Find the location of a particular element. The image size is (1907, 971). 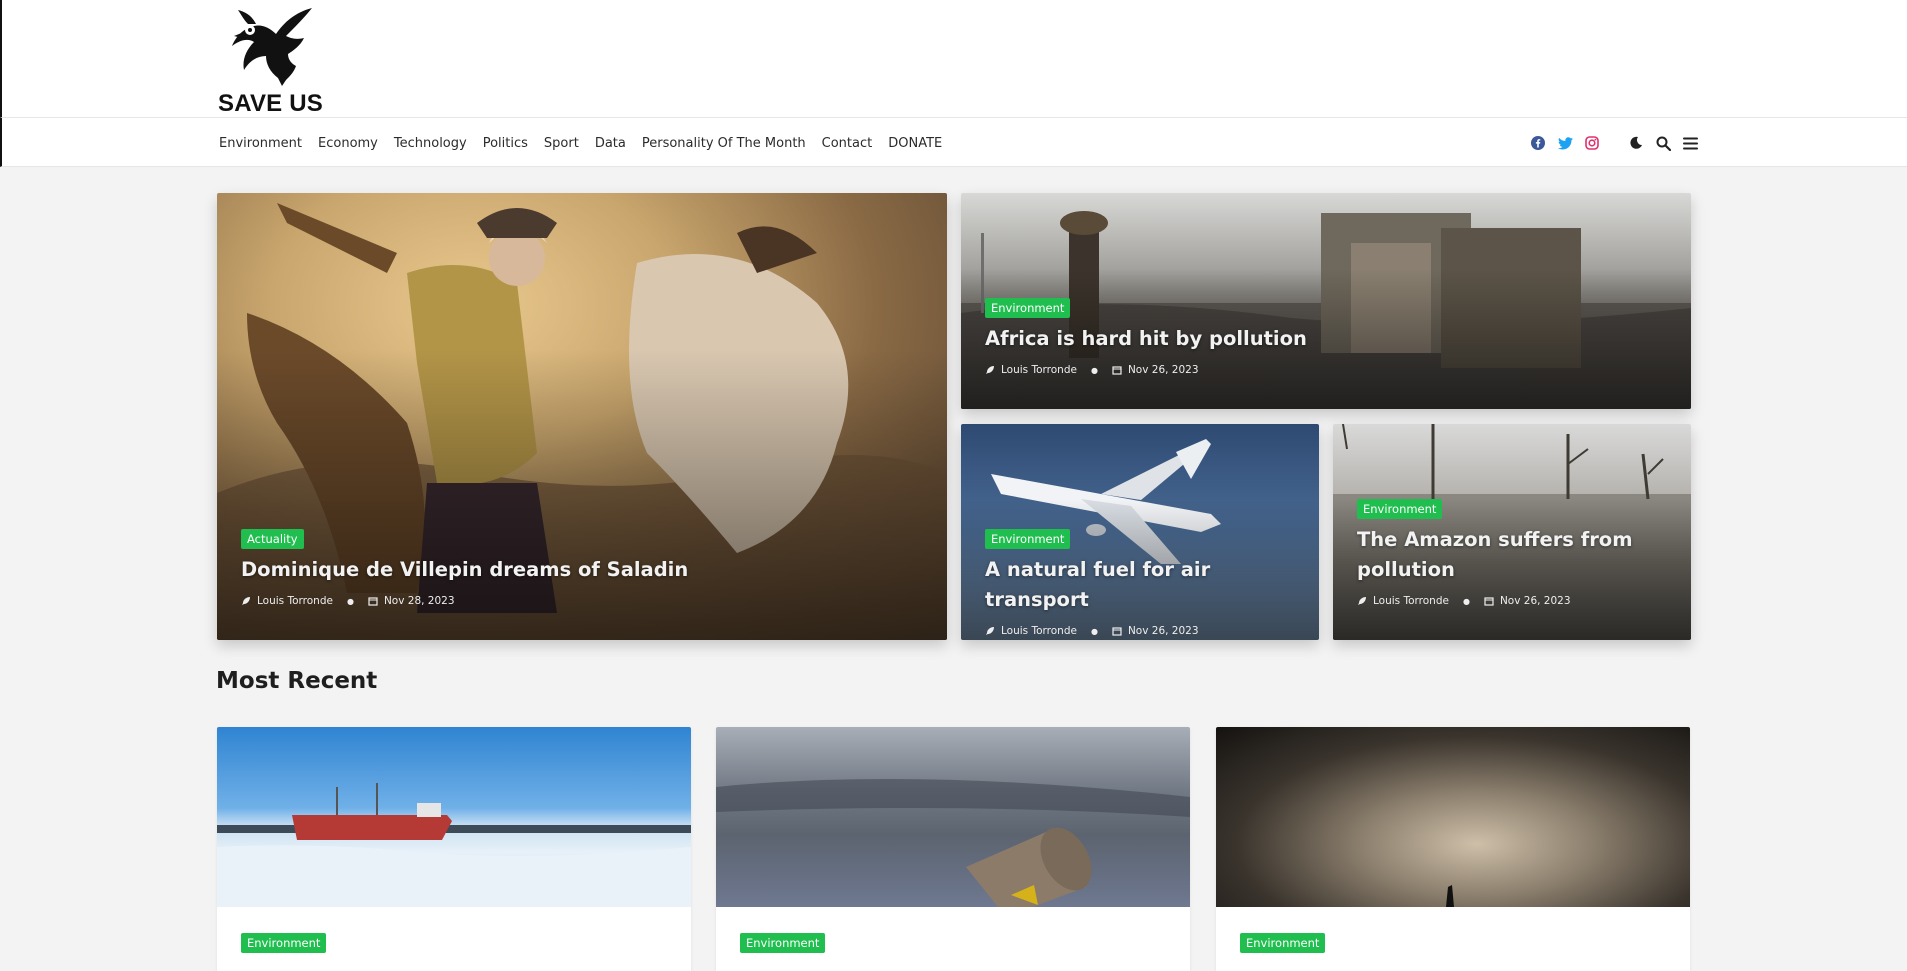

nav-link-sport: Sport is located at coordinates (561, 143).